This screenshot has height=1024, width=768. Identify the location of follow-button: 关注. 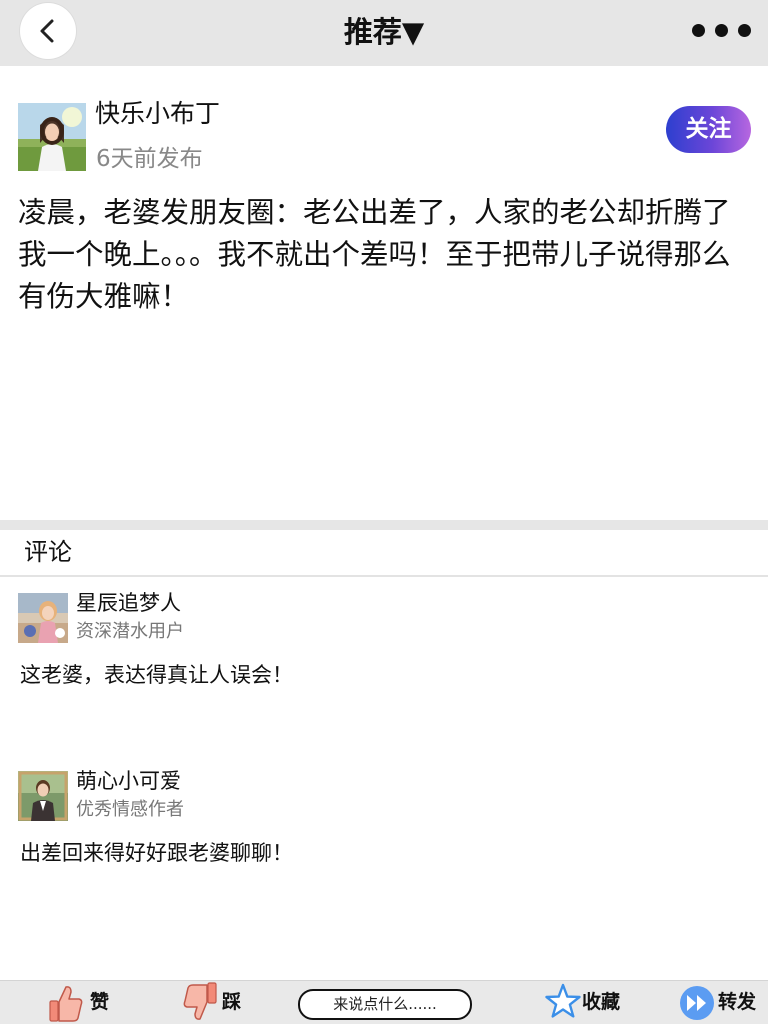
(708, 129).